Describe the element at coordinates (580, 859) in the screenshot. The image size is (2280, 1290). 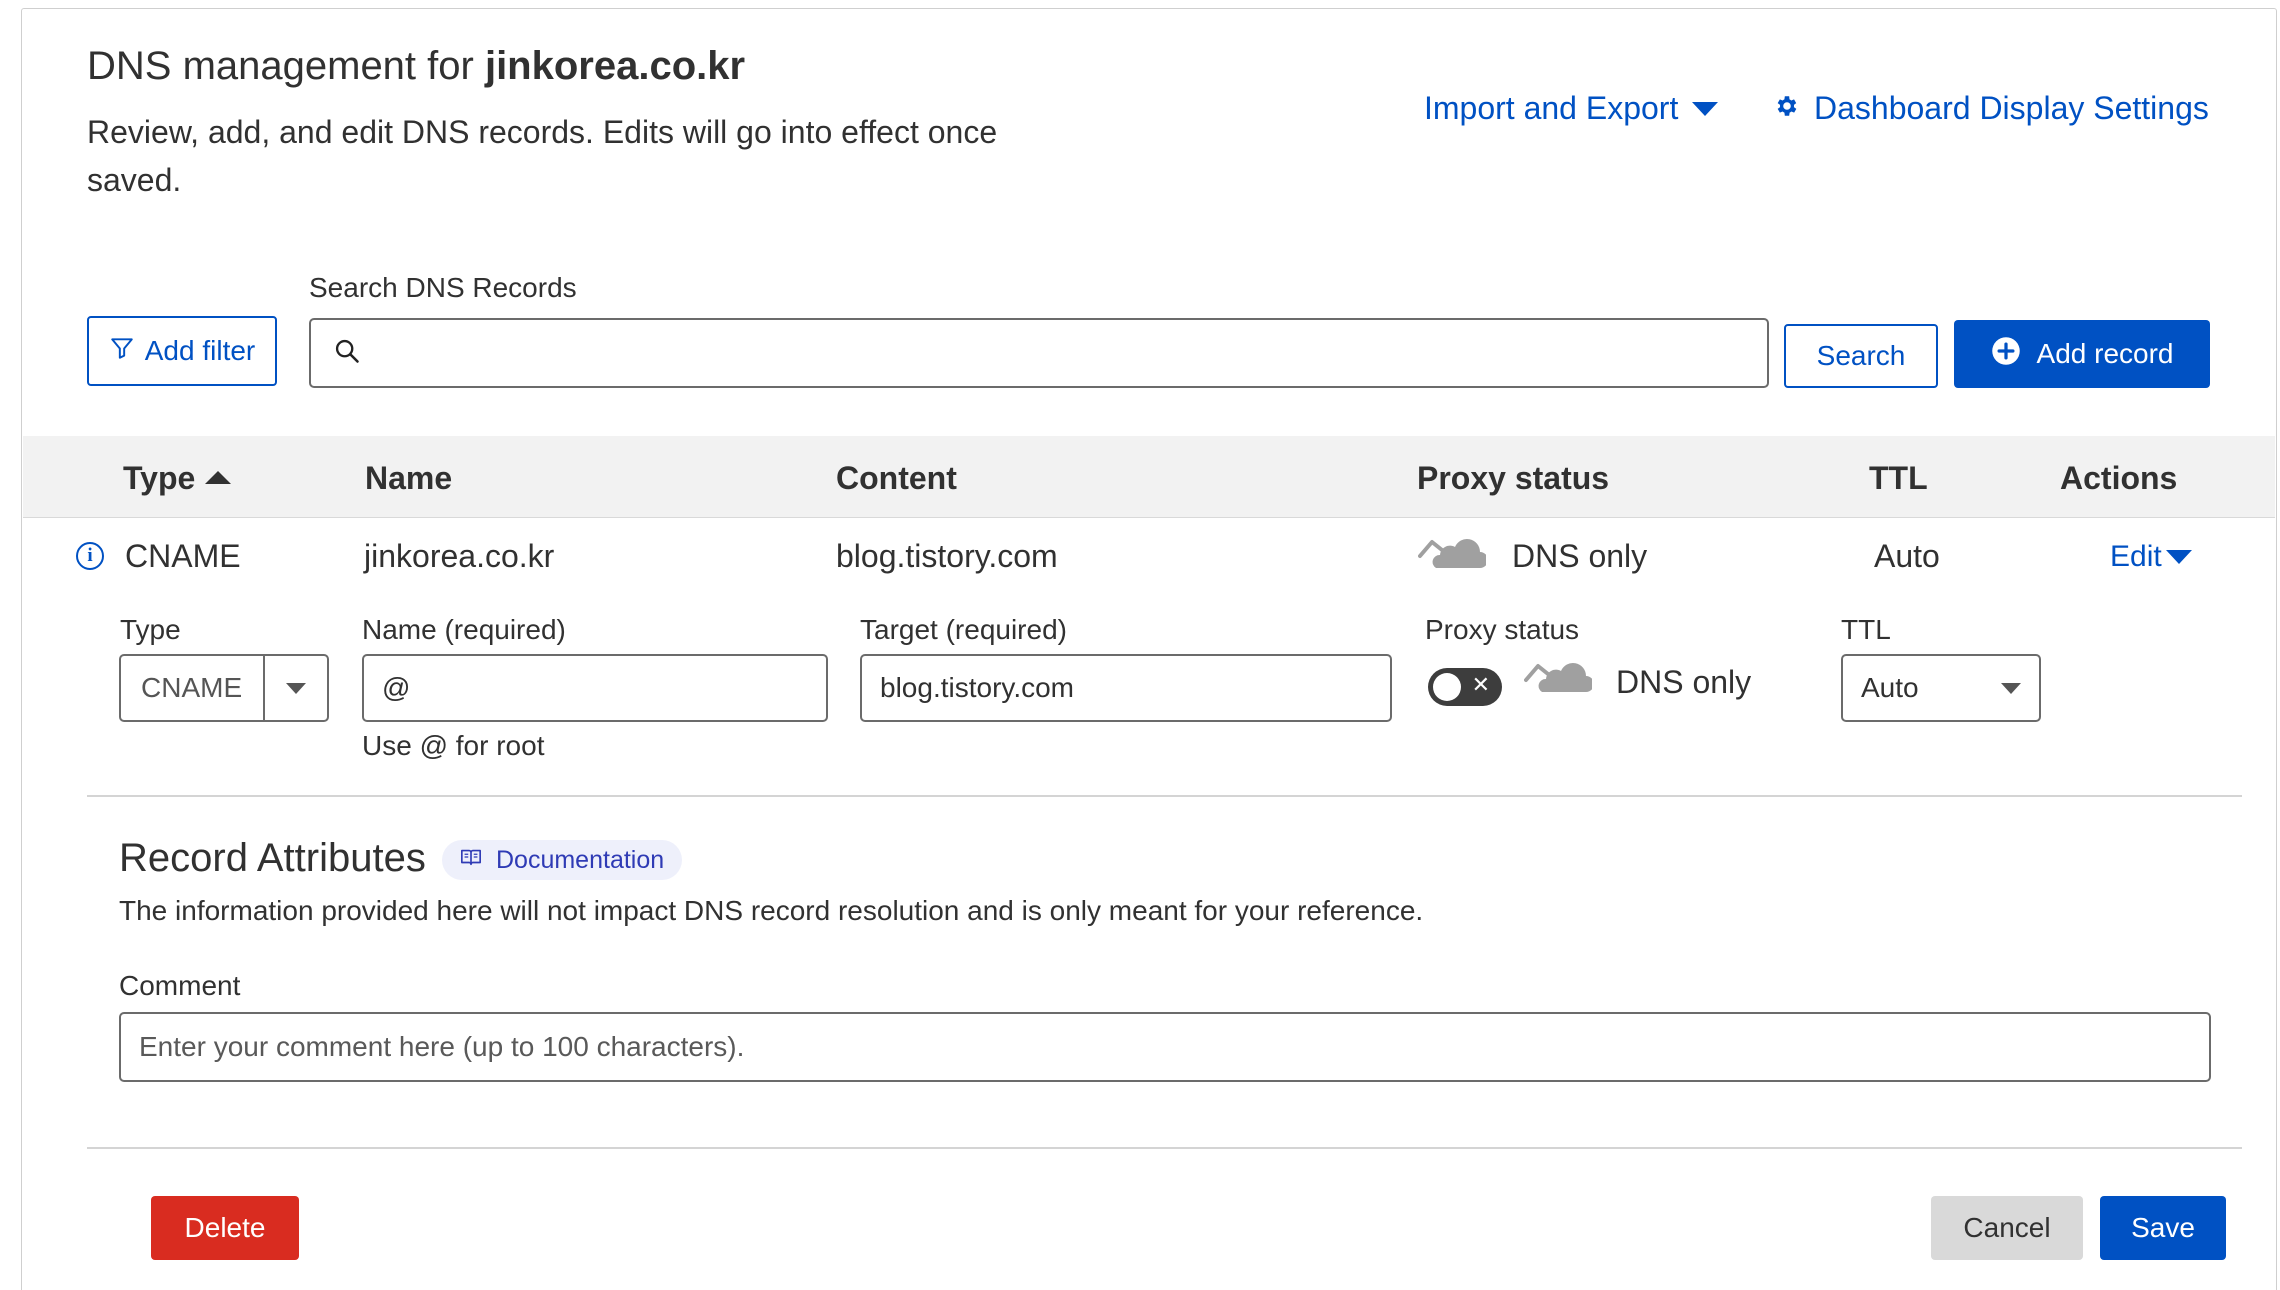
I see `documentation-label: Documentation` at that location.